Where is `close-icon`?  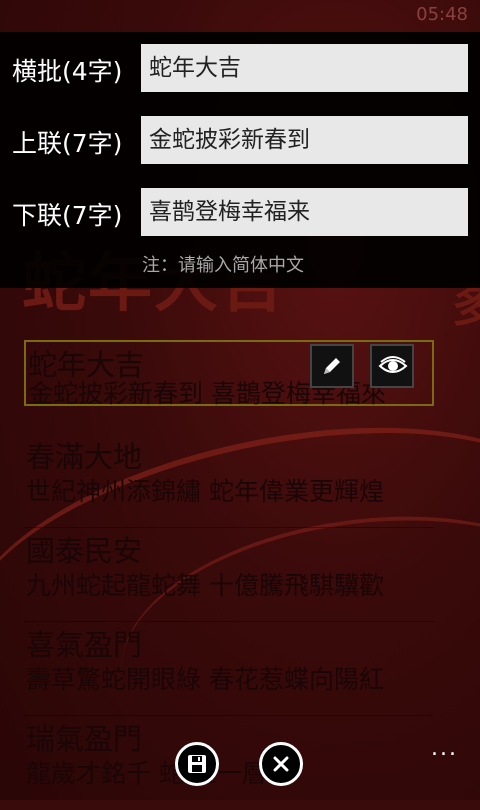 close-icon is located at coordinates (281, 764).